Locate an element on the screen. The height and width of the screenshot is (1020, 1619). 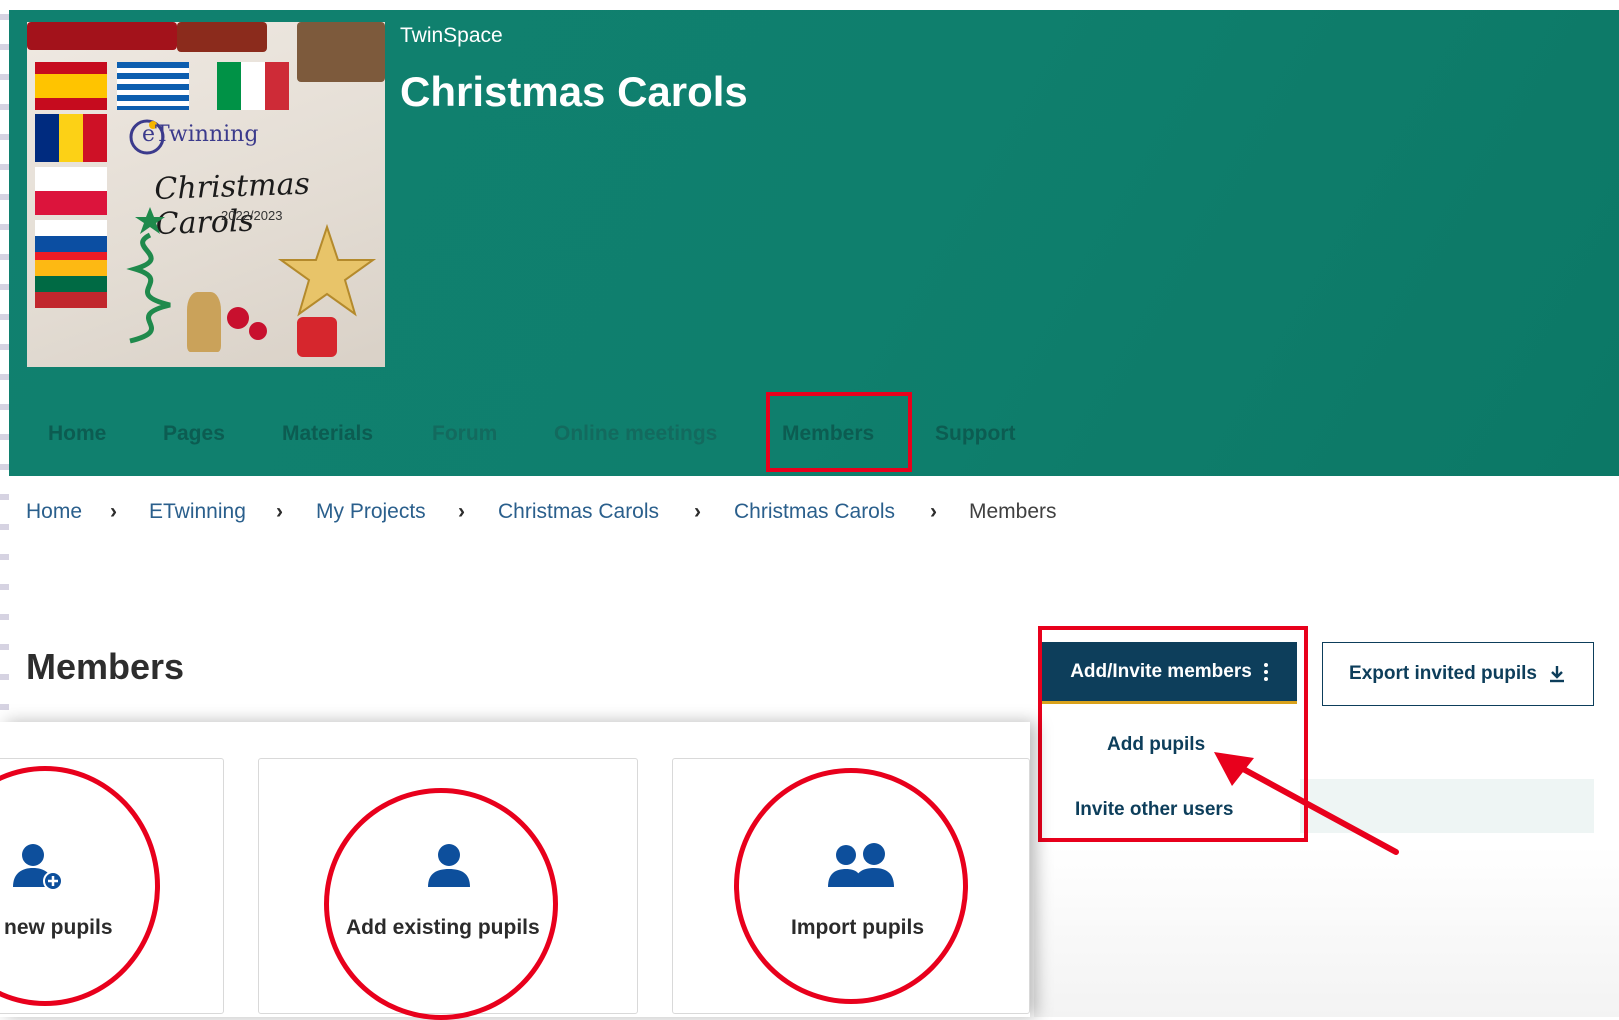
breadcrumb-home: Home is located at coordinates (54, 512).